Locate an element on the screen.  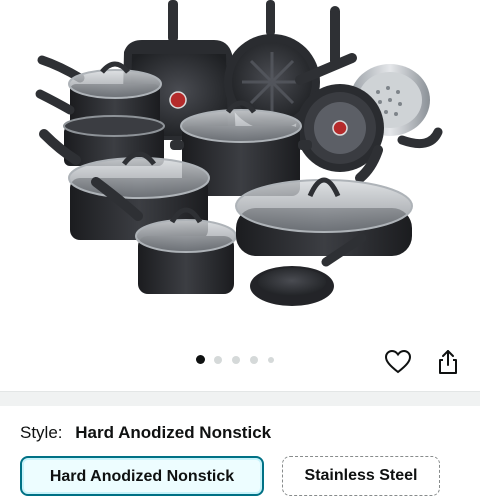
favorite-button is located at coordinates (398, 362).